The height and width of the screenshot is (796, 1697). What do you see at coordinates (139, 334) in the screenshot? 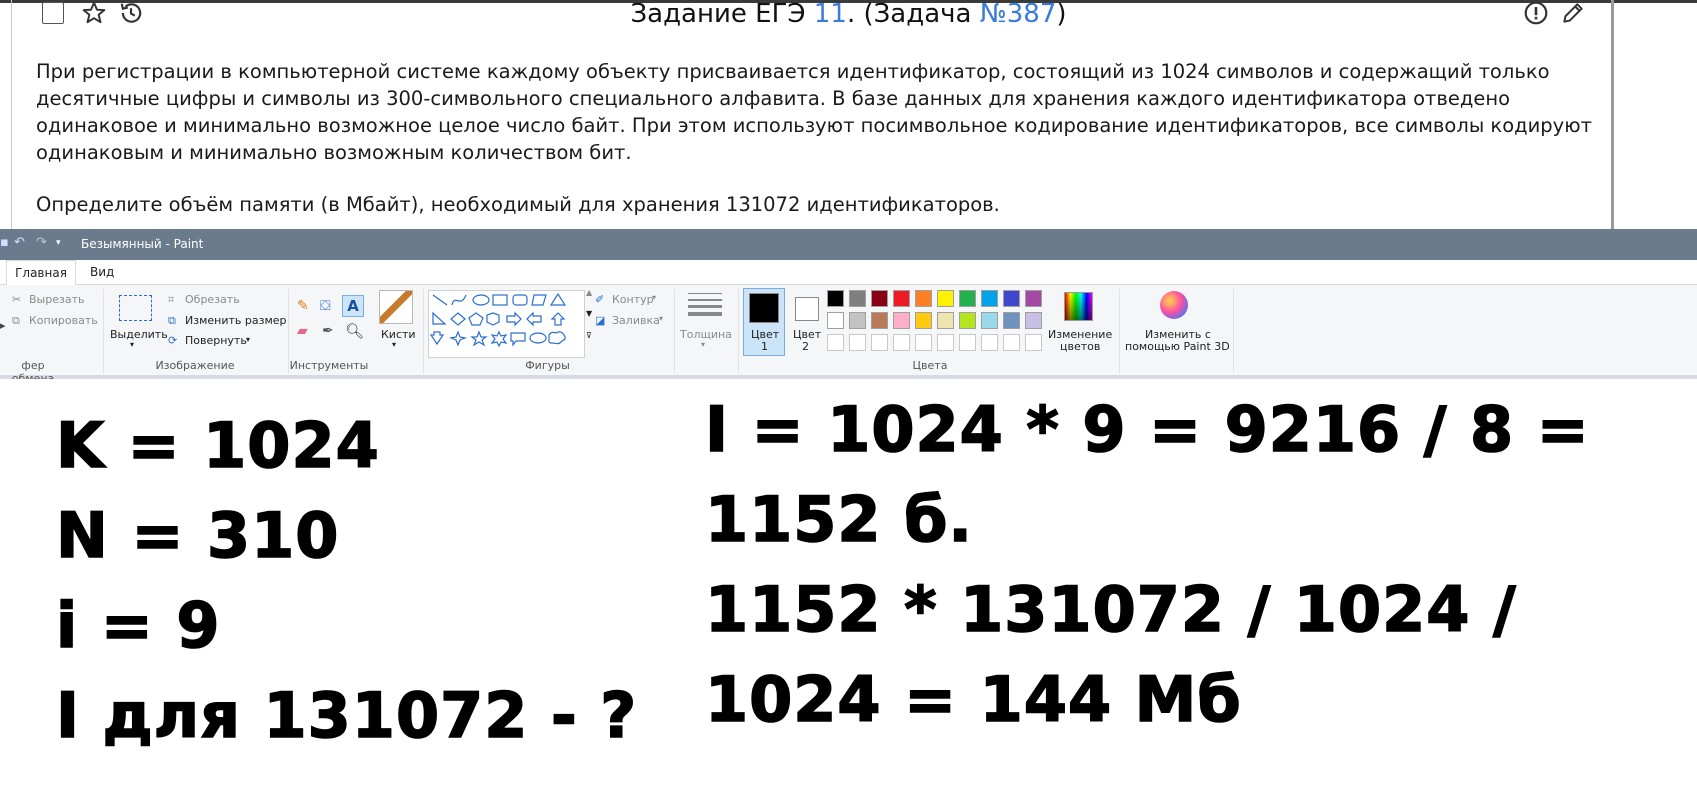
I see `select-button: Выделить` at bounding box center [139, 334].